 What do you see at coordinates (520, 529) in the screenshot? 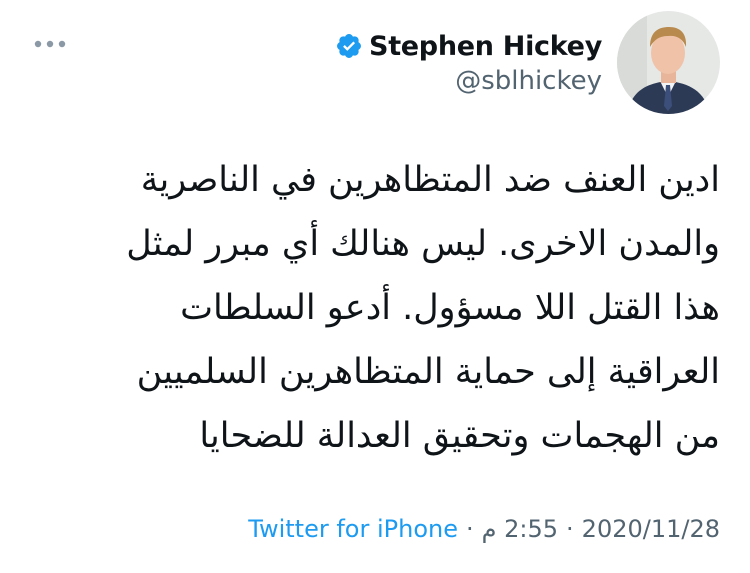
I see `tweet-time: 2:55 م` at bounding box center [520, 529].